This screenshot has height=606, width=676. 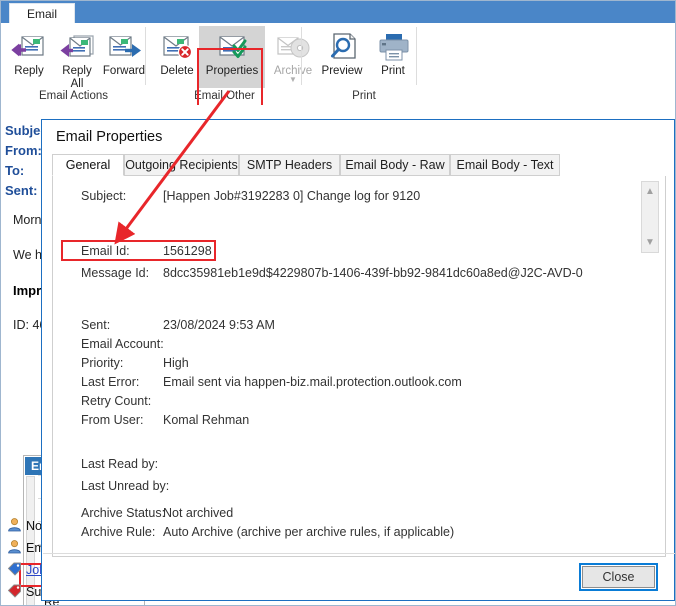 What do you see at coordinates (125, 486) in the screenshot?
I see `label-last-unread-by: Last Unread by:` at bounding box center [125, 486].